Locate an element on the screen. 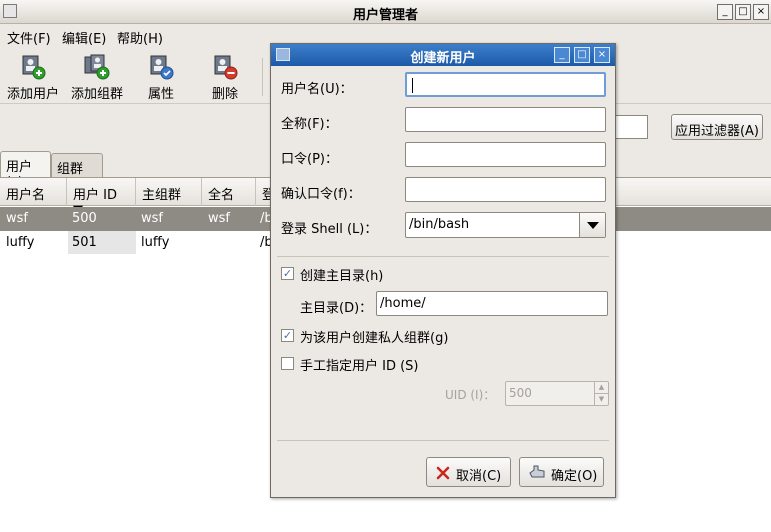 Image resolution: width=771 pixels, height=532 pixels. maximize-button: □ is located at coordinates (743, 12).